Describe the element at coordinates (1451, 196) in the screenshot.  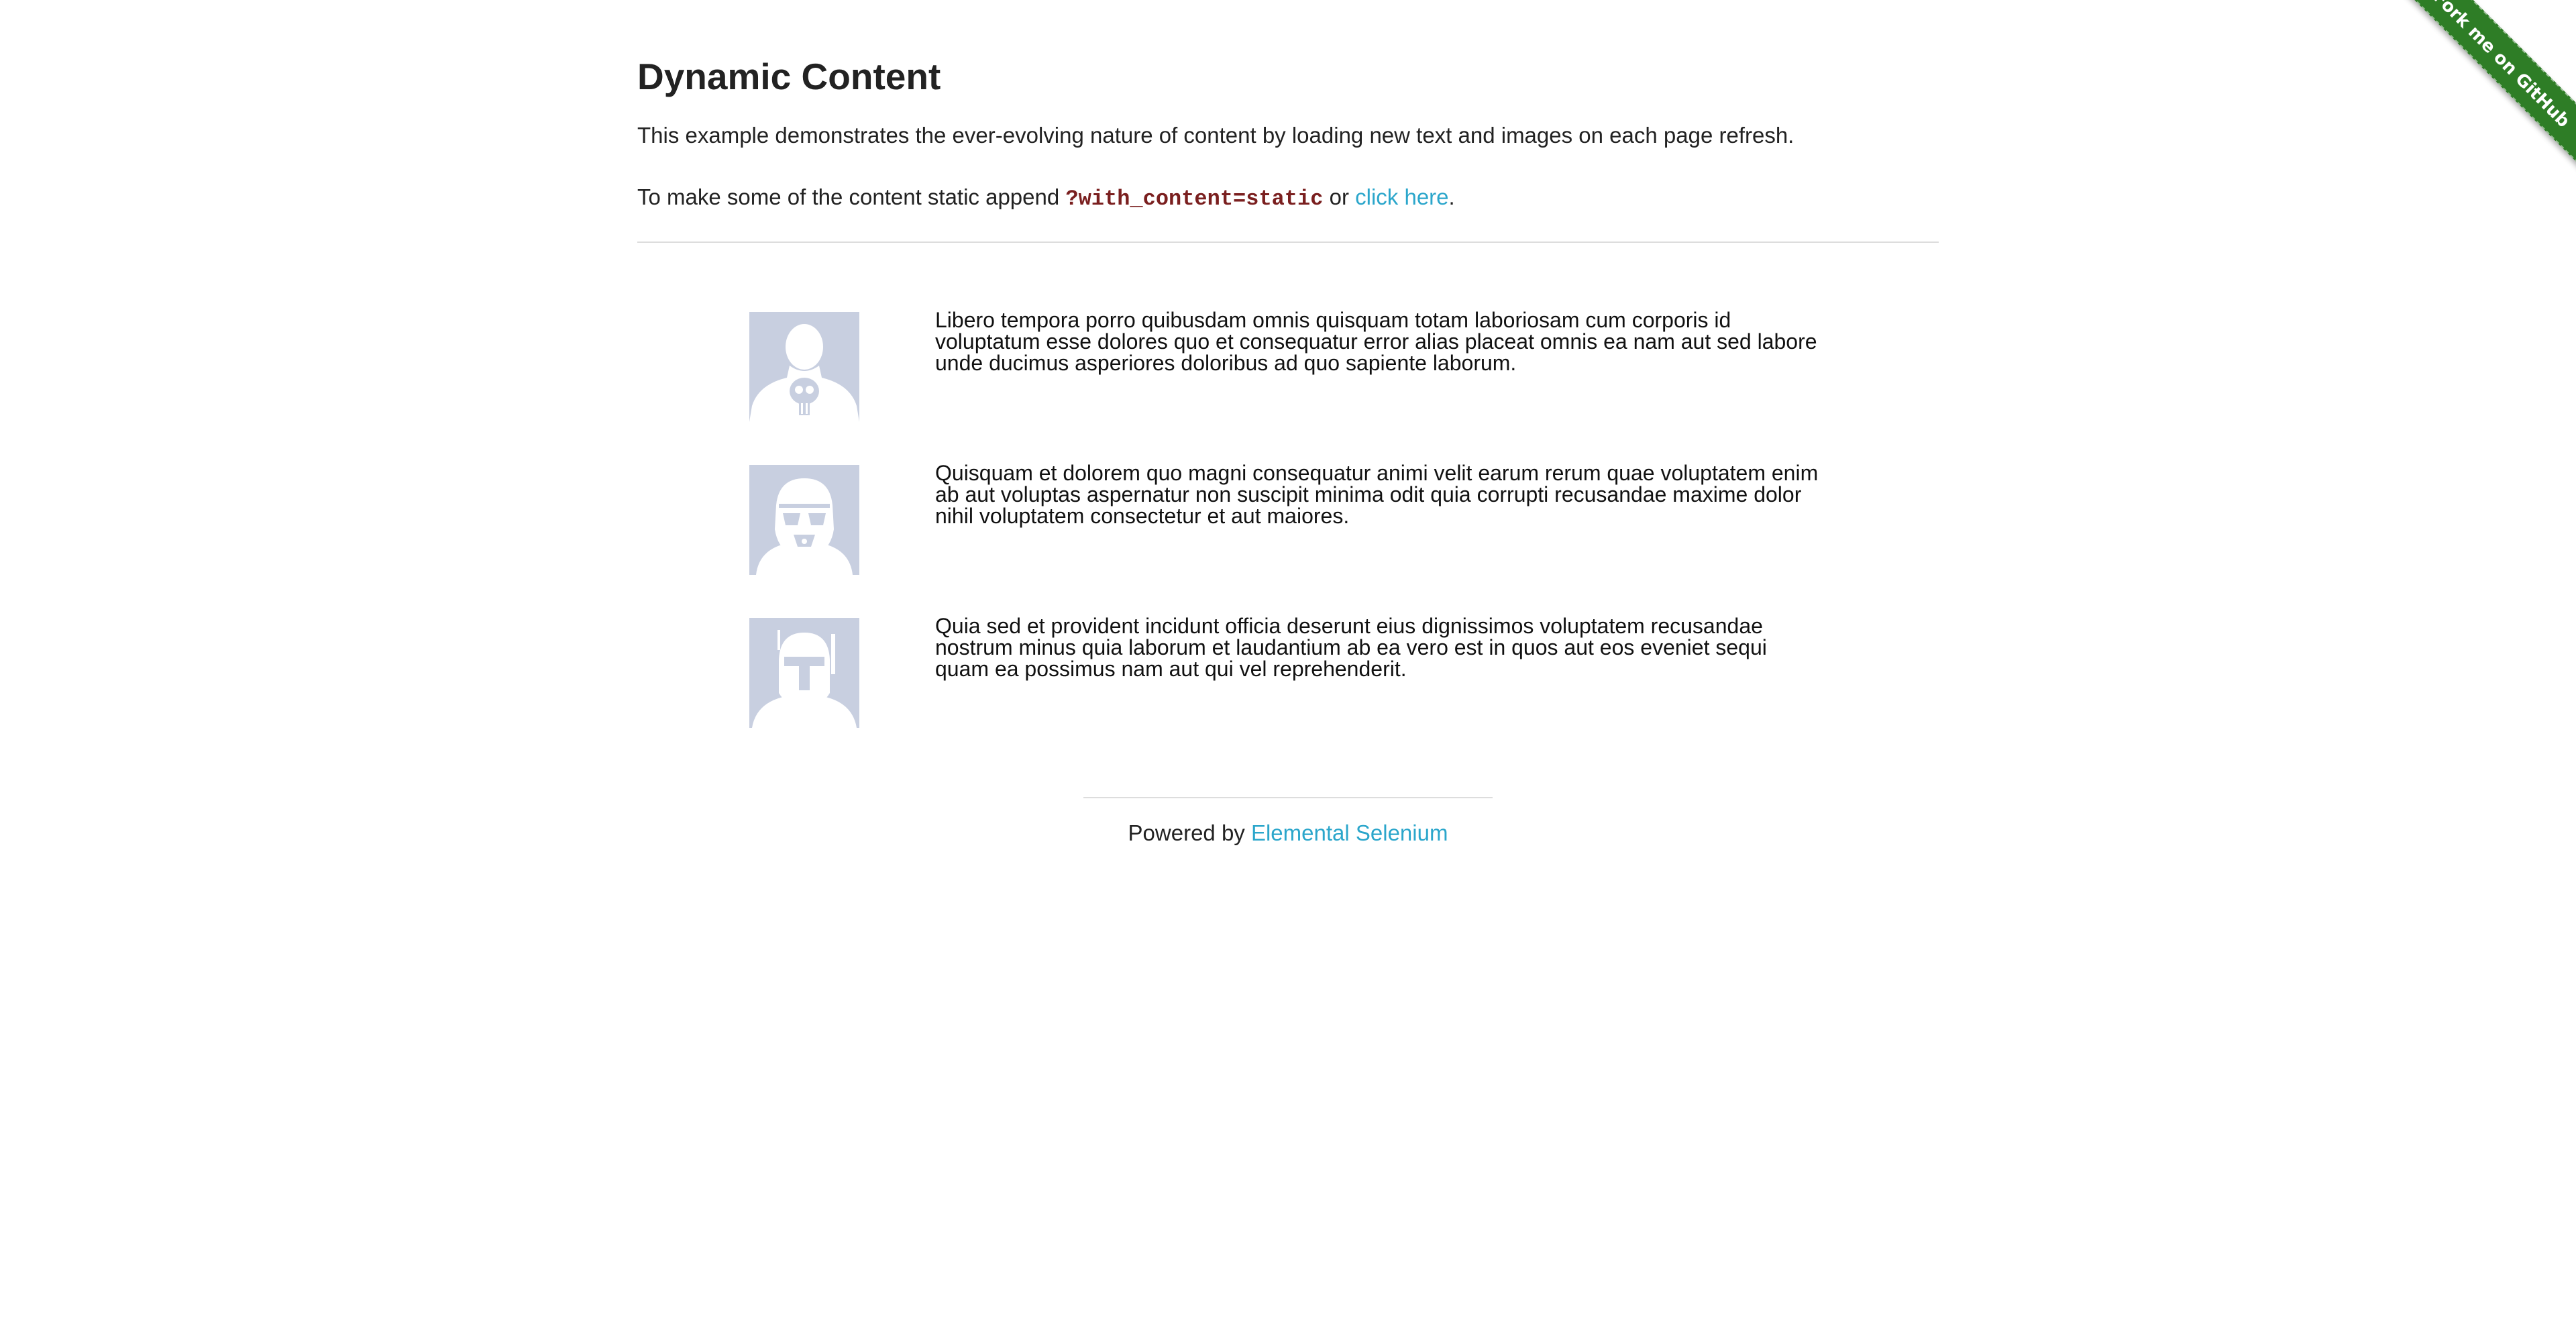
I see `static-note-suffix: .` at that location.